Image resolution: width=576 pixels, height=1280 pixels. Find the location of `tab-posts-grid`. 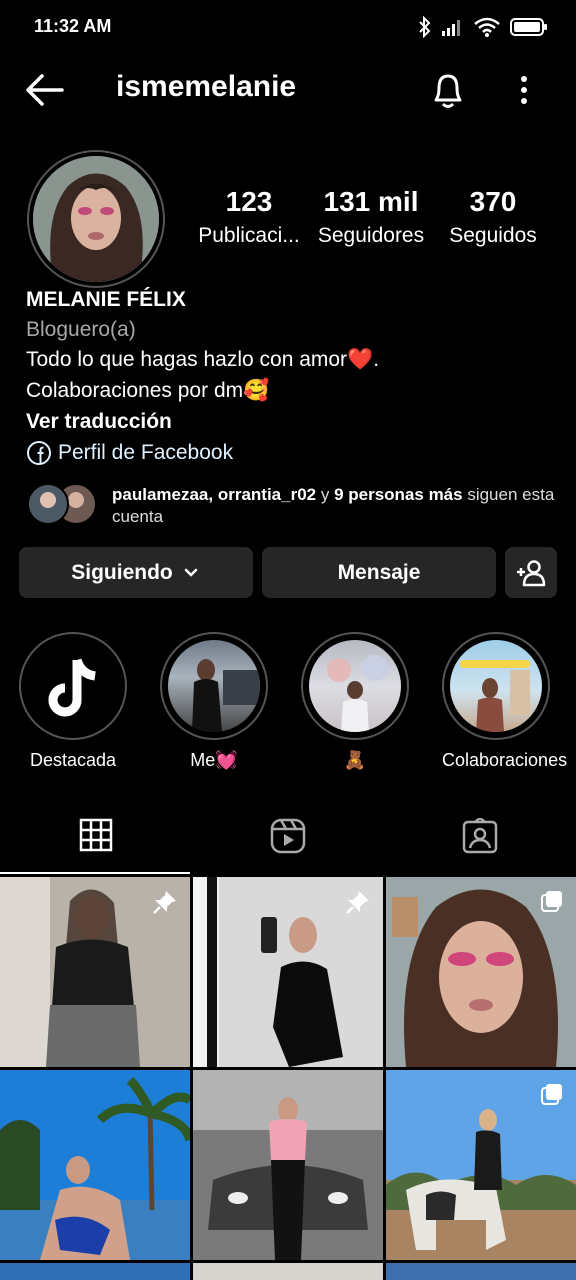

tab-posts-grid is located at coordinates (96, 843).